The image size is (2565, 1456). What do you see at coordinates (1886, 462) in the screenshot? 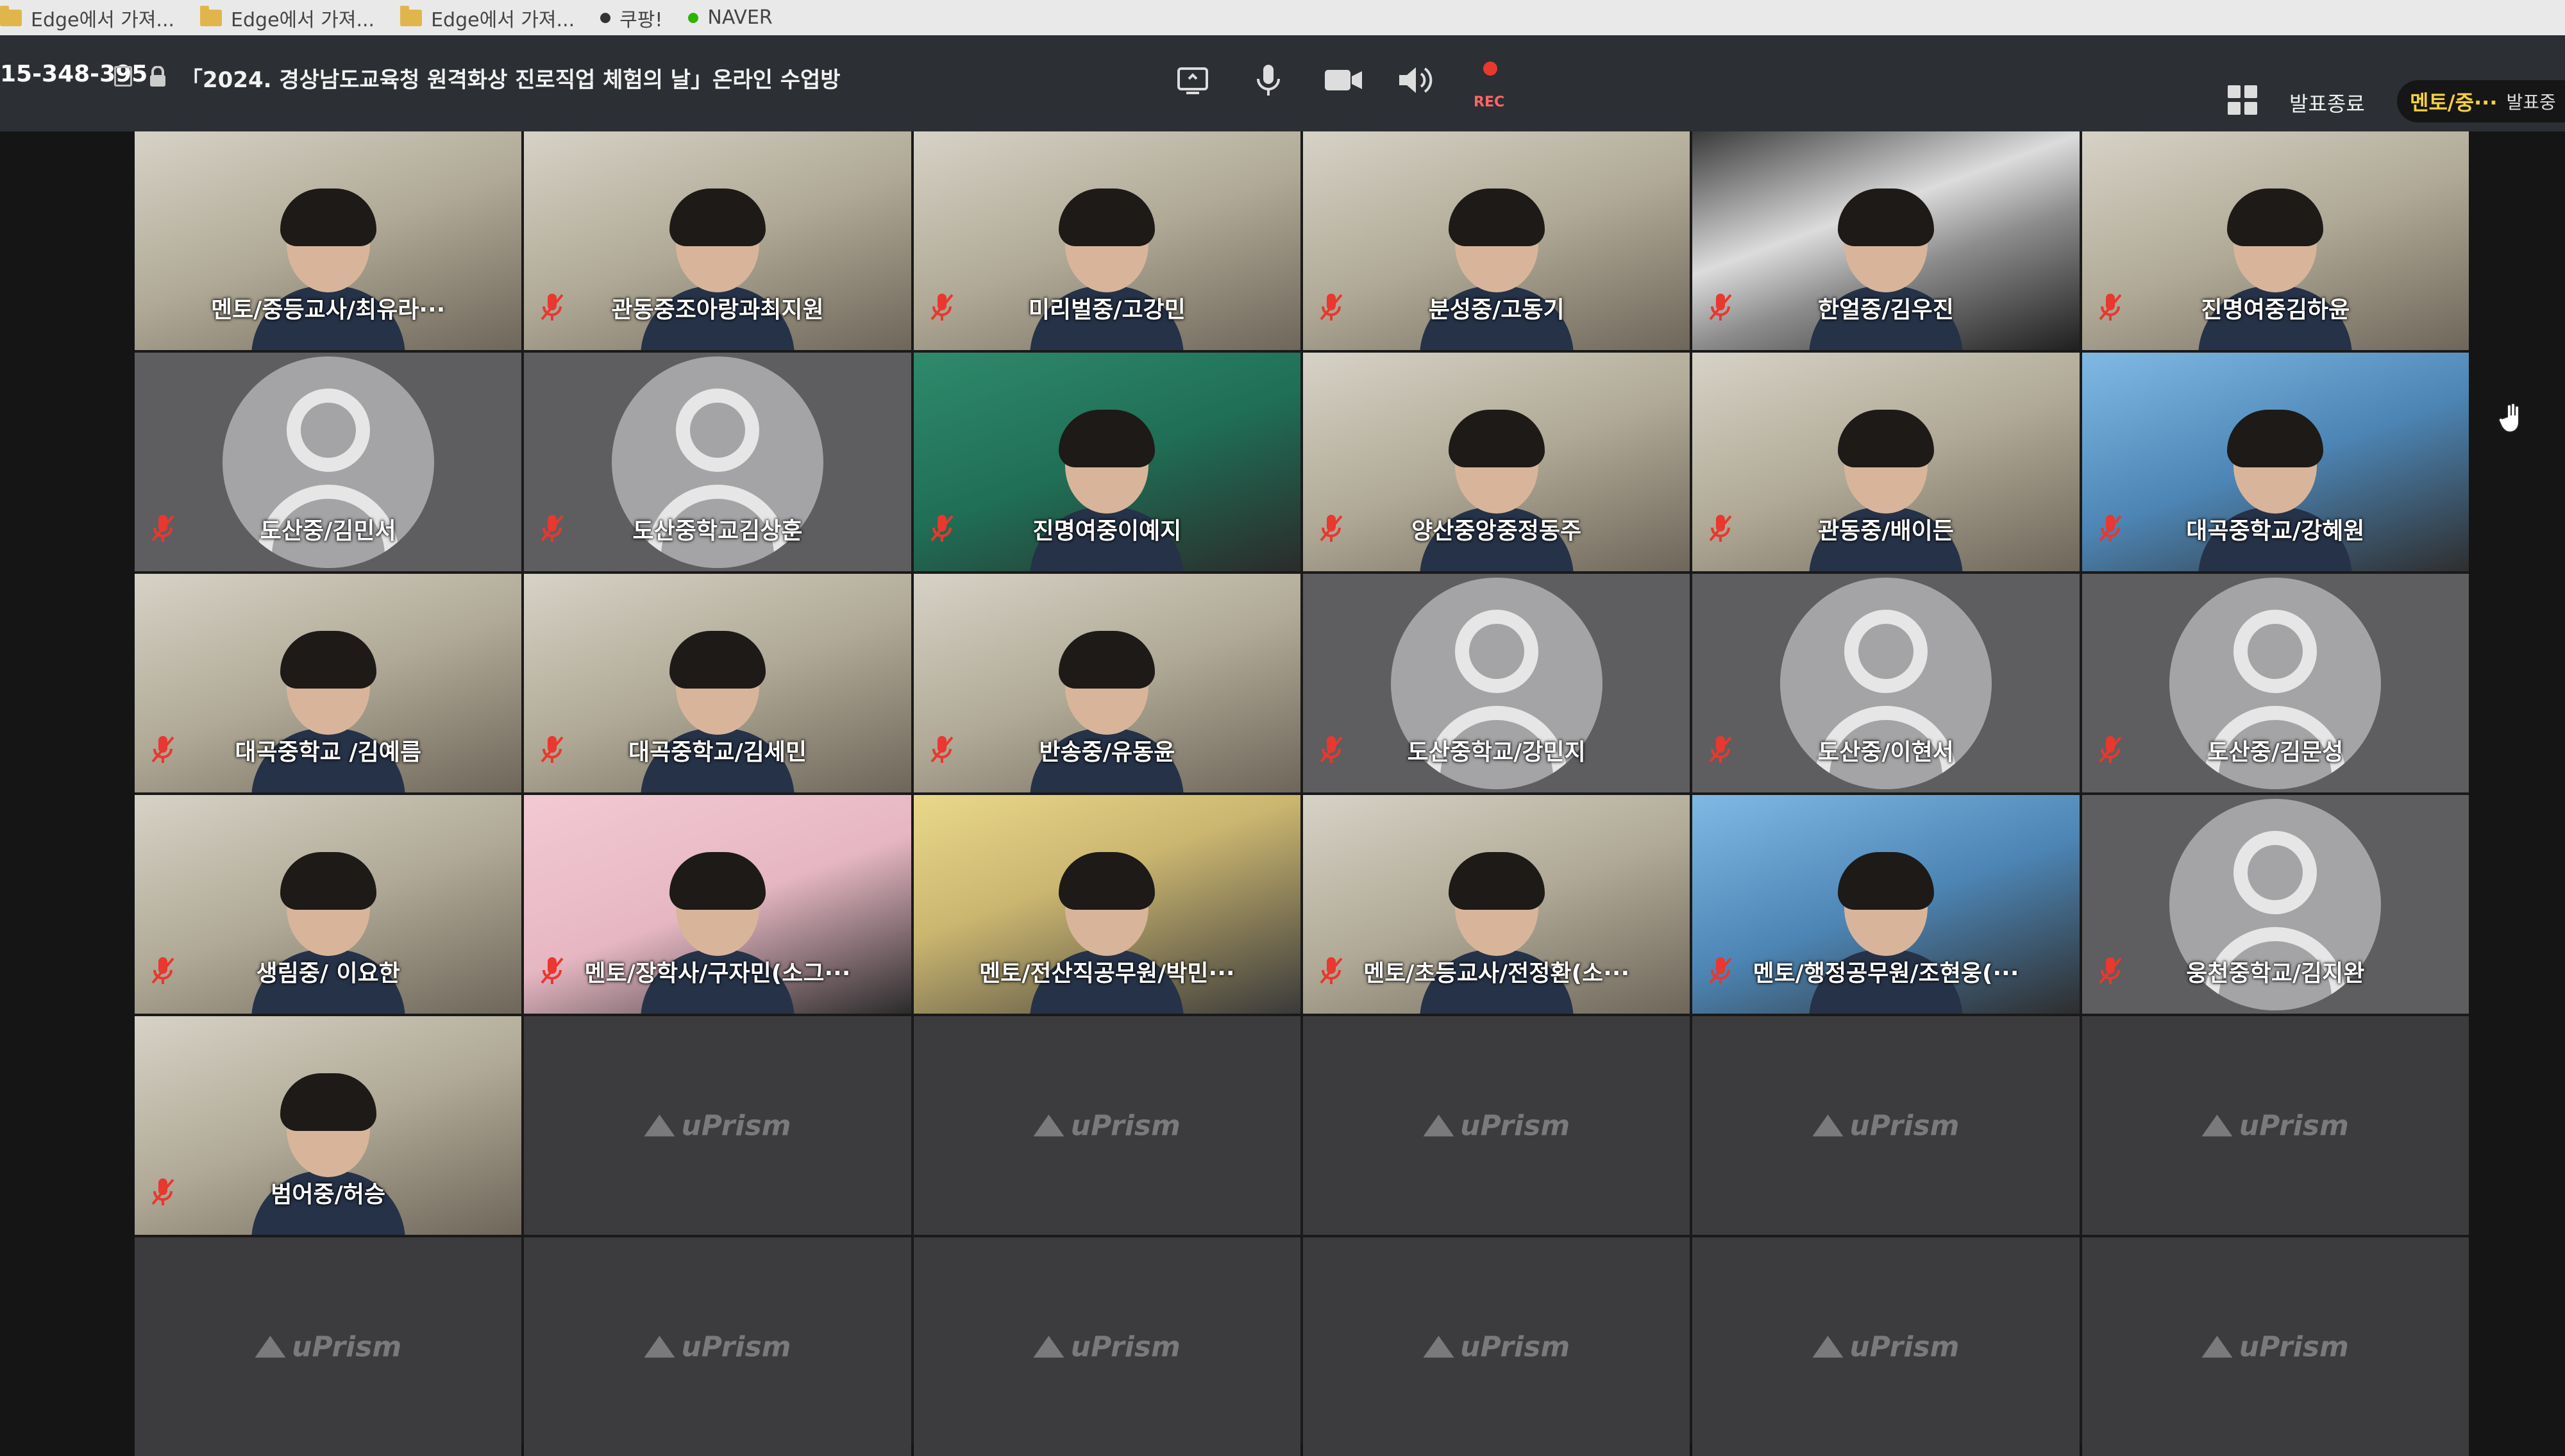
I see `participant-tile: 관동중/배이든` at bounding box center [1886, 462].